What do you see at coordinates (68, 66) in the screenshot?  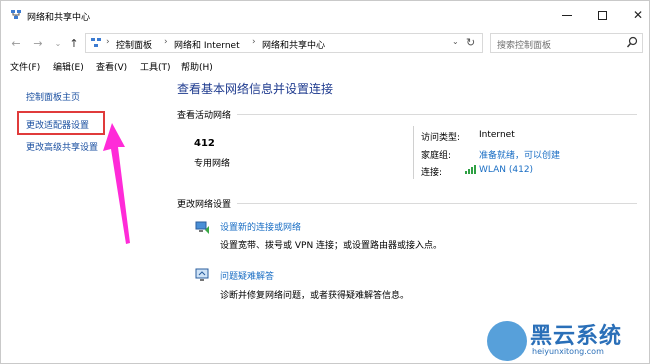 I see `menu-edit: 编辑(E)` at bounding box center [68, 66].